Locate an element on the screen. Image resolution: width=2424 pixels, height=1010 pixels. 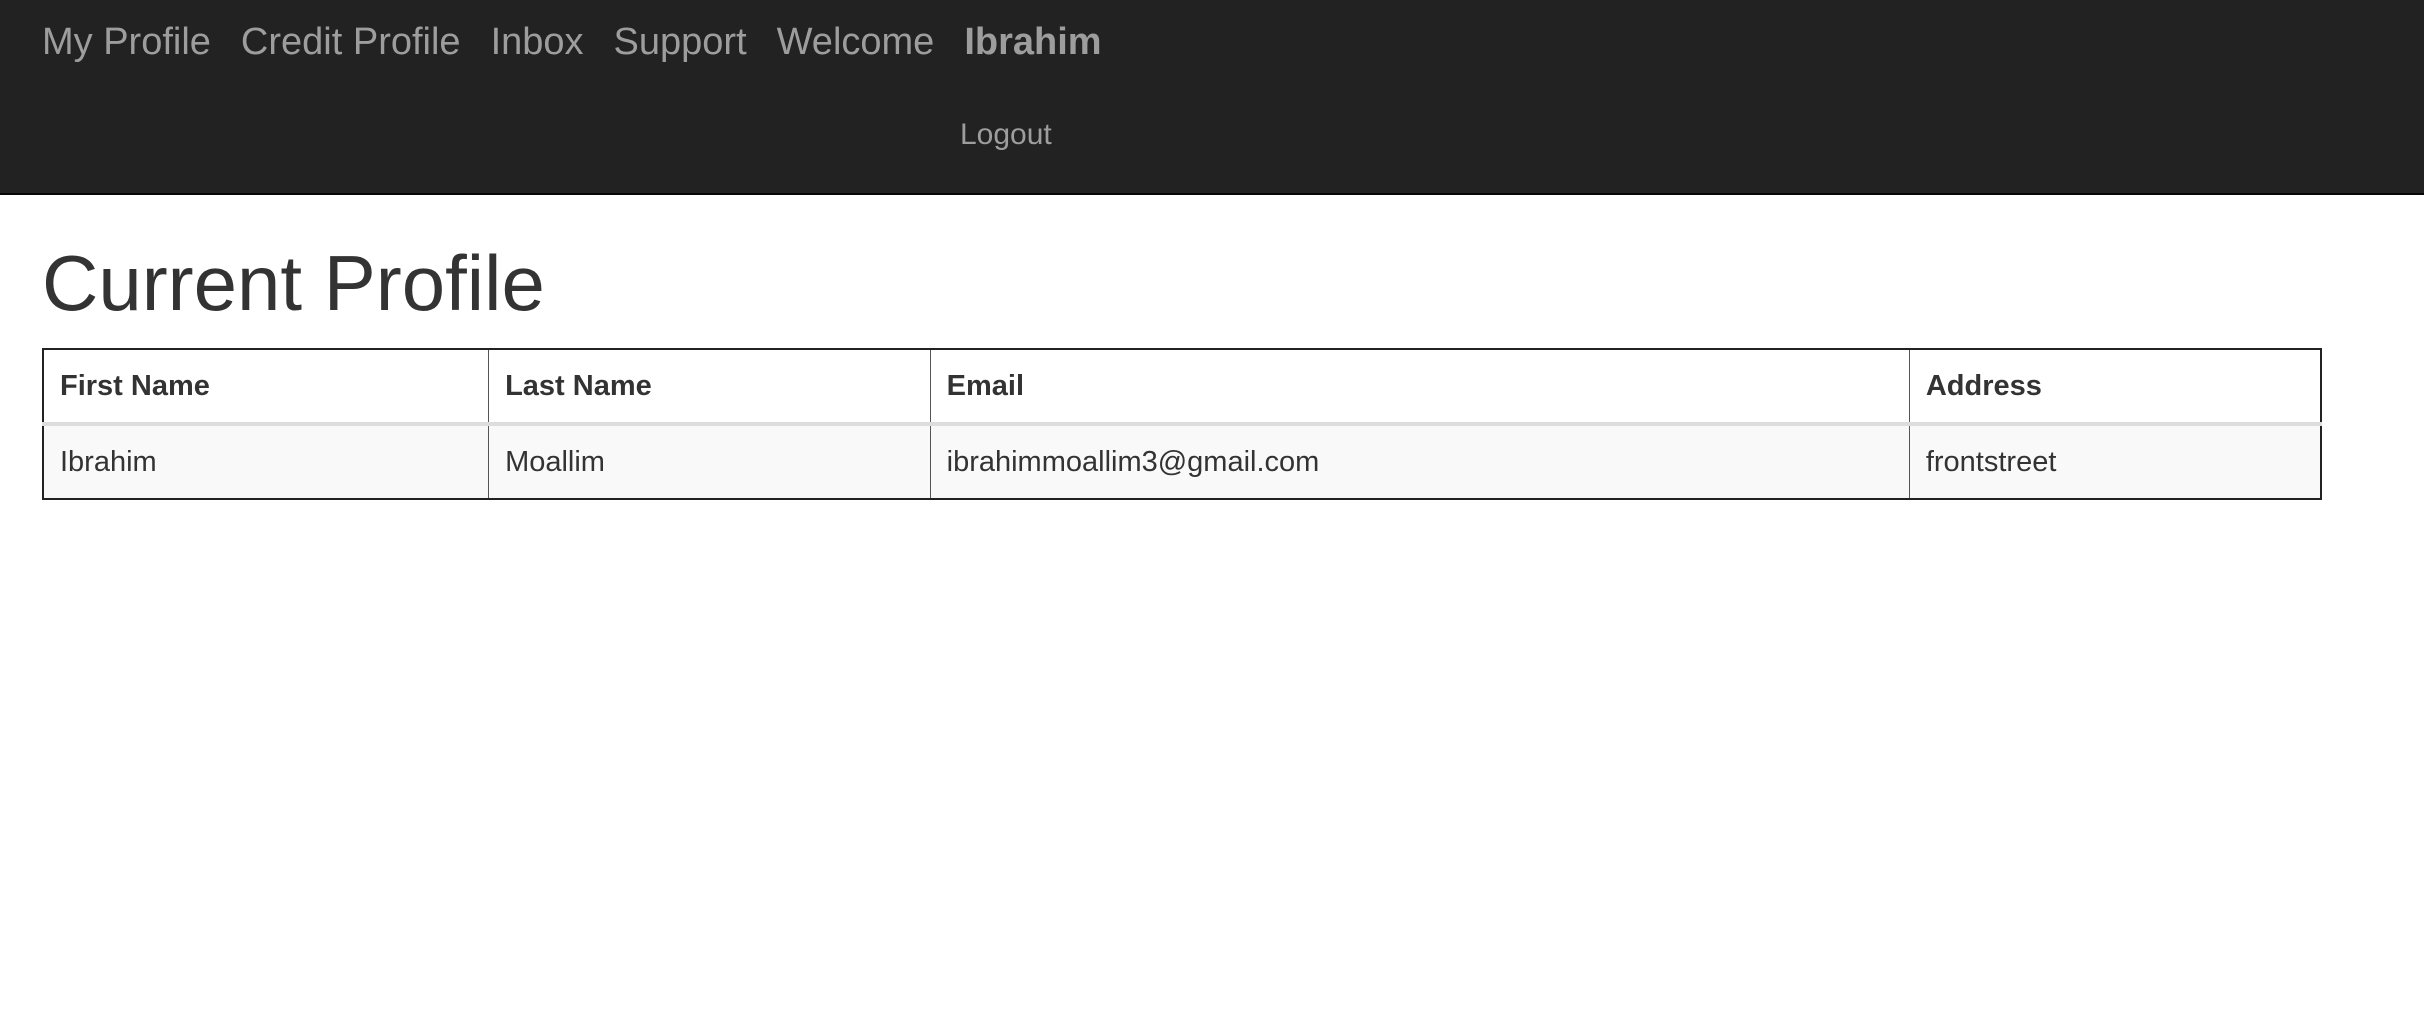
column-header-address: Address is located at coordinates (2114, 387).